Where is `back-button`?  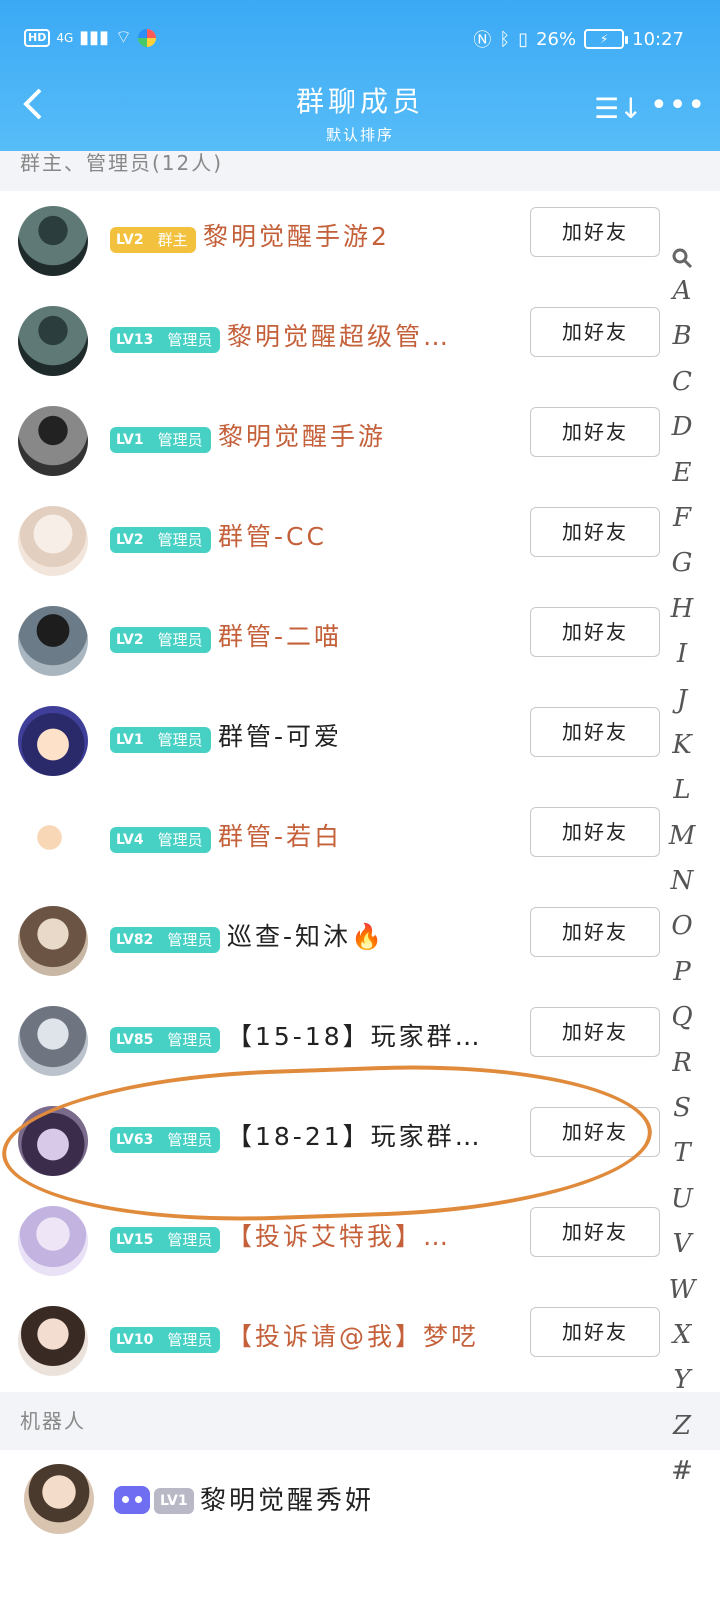
back-button is located at coordinates (40, 106).